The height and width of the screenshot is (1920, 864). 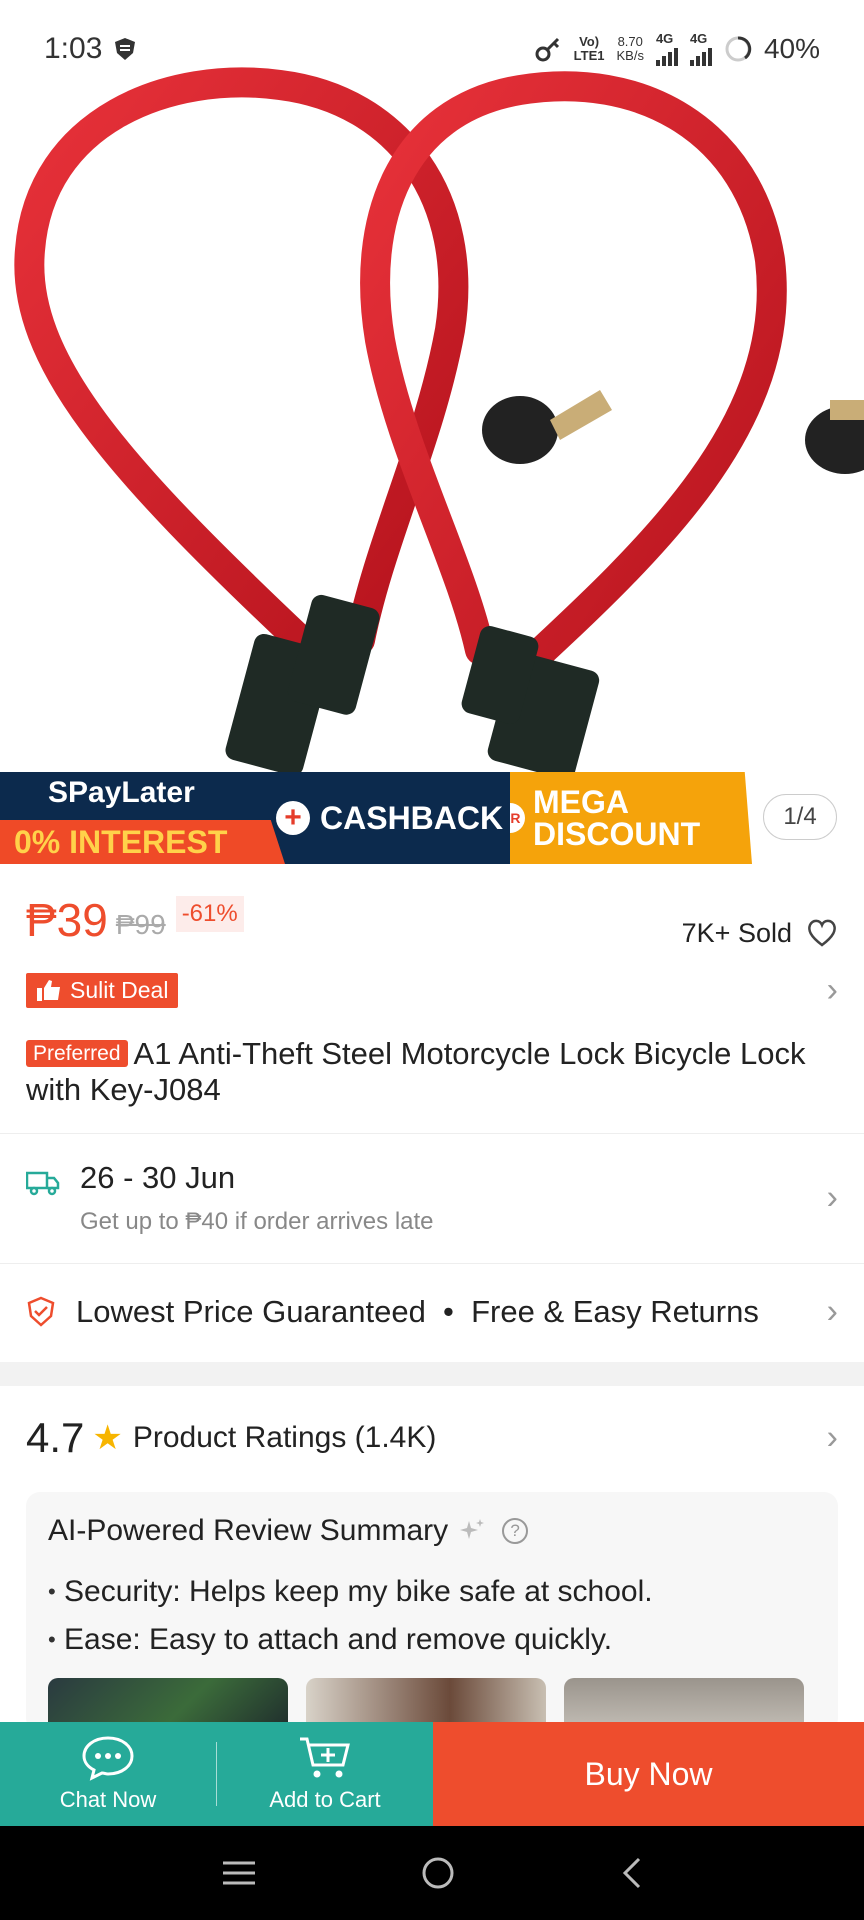 I want to click on buy-now-label: Buy Now, so click(x=648, y=1773).